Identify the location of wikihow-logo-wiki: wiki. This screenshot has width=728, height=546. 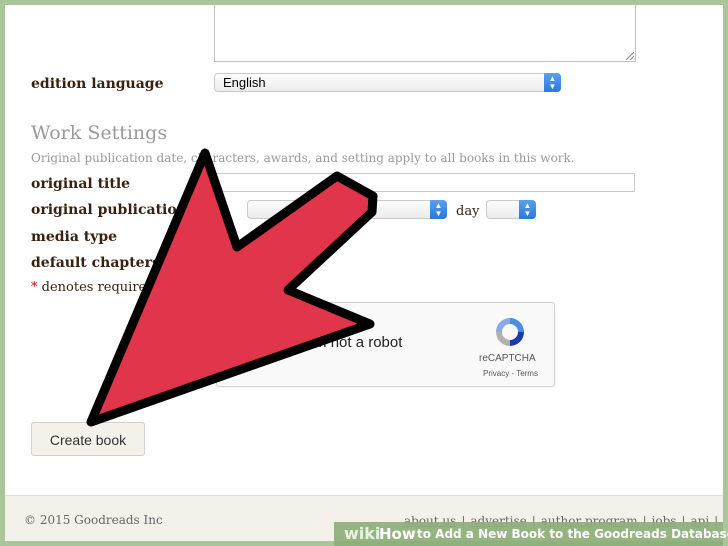
(362, 533).